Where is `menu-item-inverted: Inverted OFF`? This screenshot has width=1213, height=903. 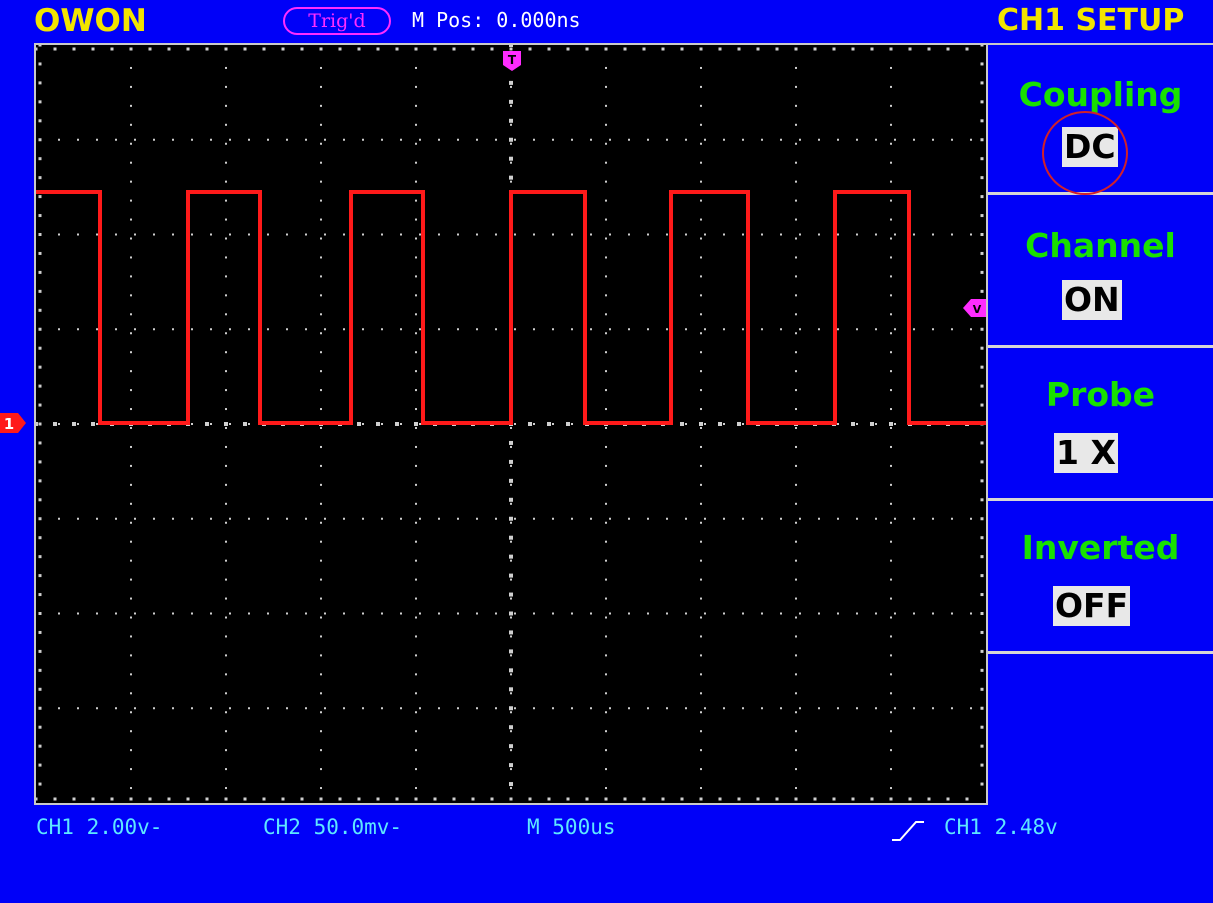 menu-item-inverted: Inverted OFF is located at coordinates (1100, 579).